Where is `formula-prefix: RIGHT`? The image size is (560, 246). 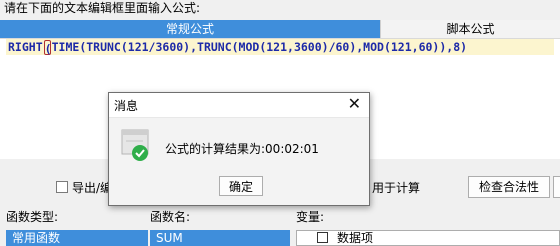
formula-prefix: RIGHT is located at coordinates (25, 47).